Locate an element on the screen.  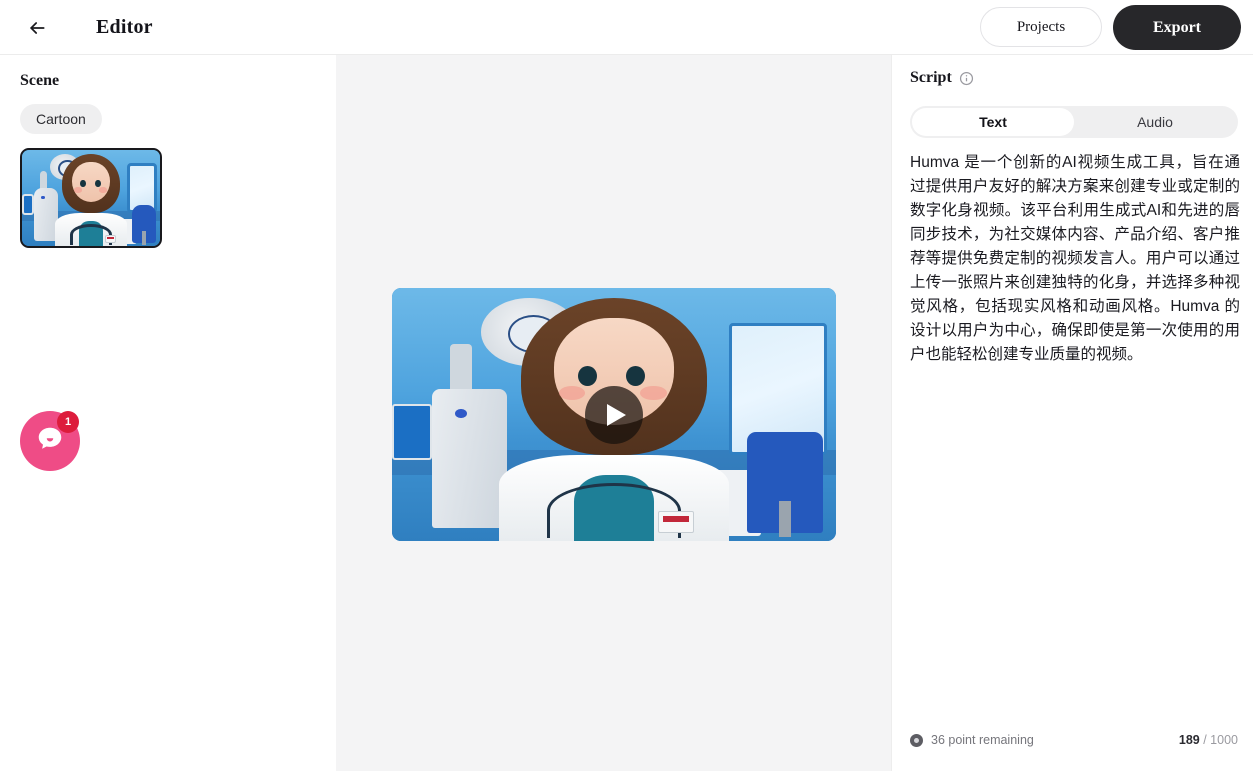
play-button is located at coordinates (614, 414).